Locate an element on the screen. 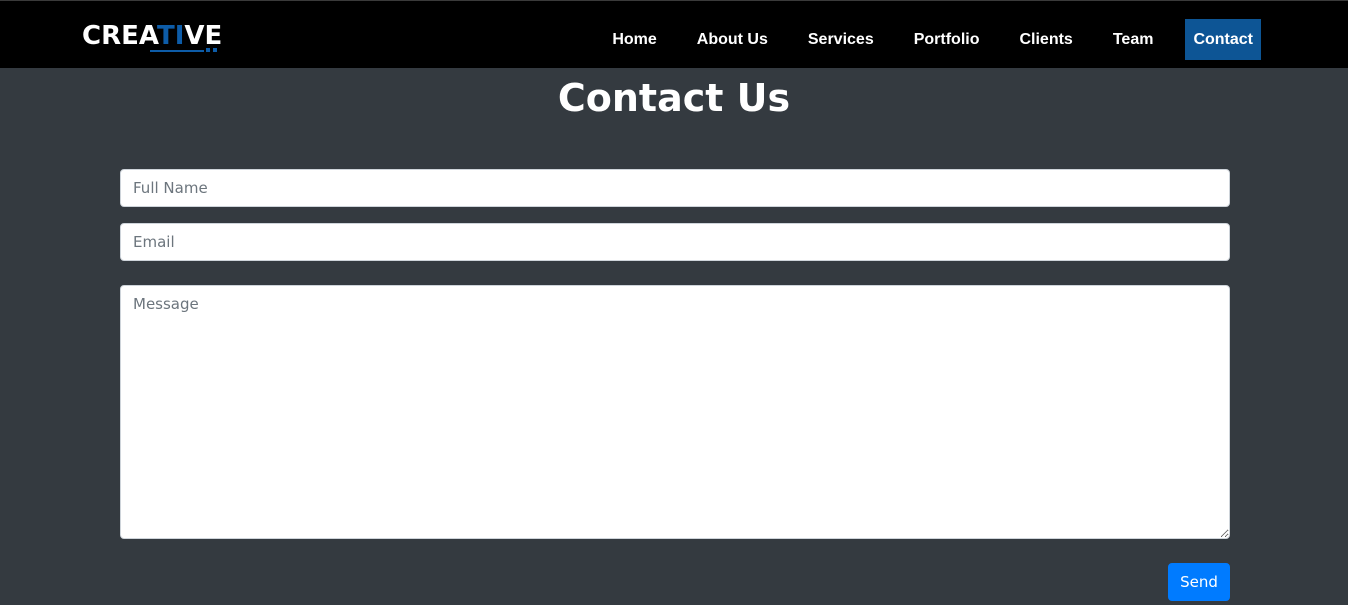 This screenshot has height=605, width=1348. logo-text-accent: TI is located at coordinates (170, 36).